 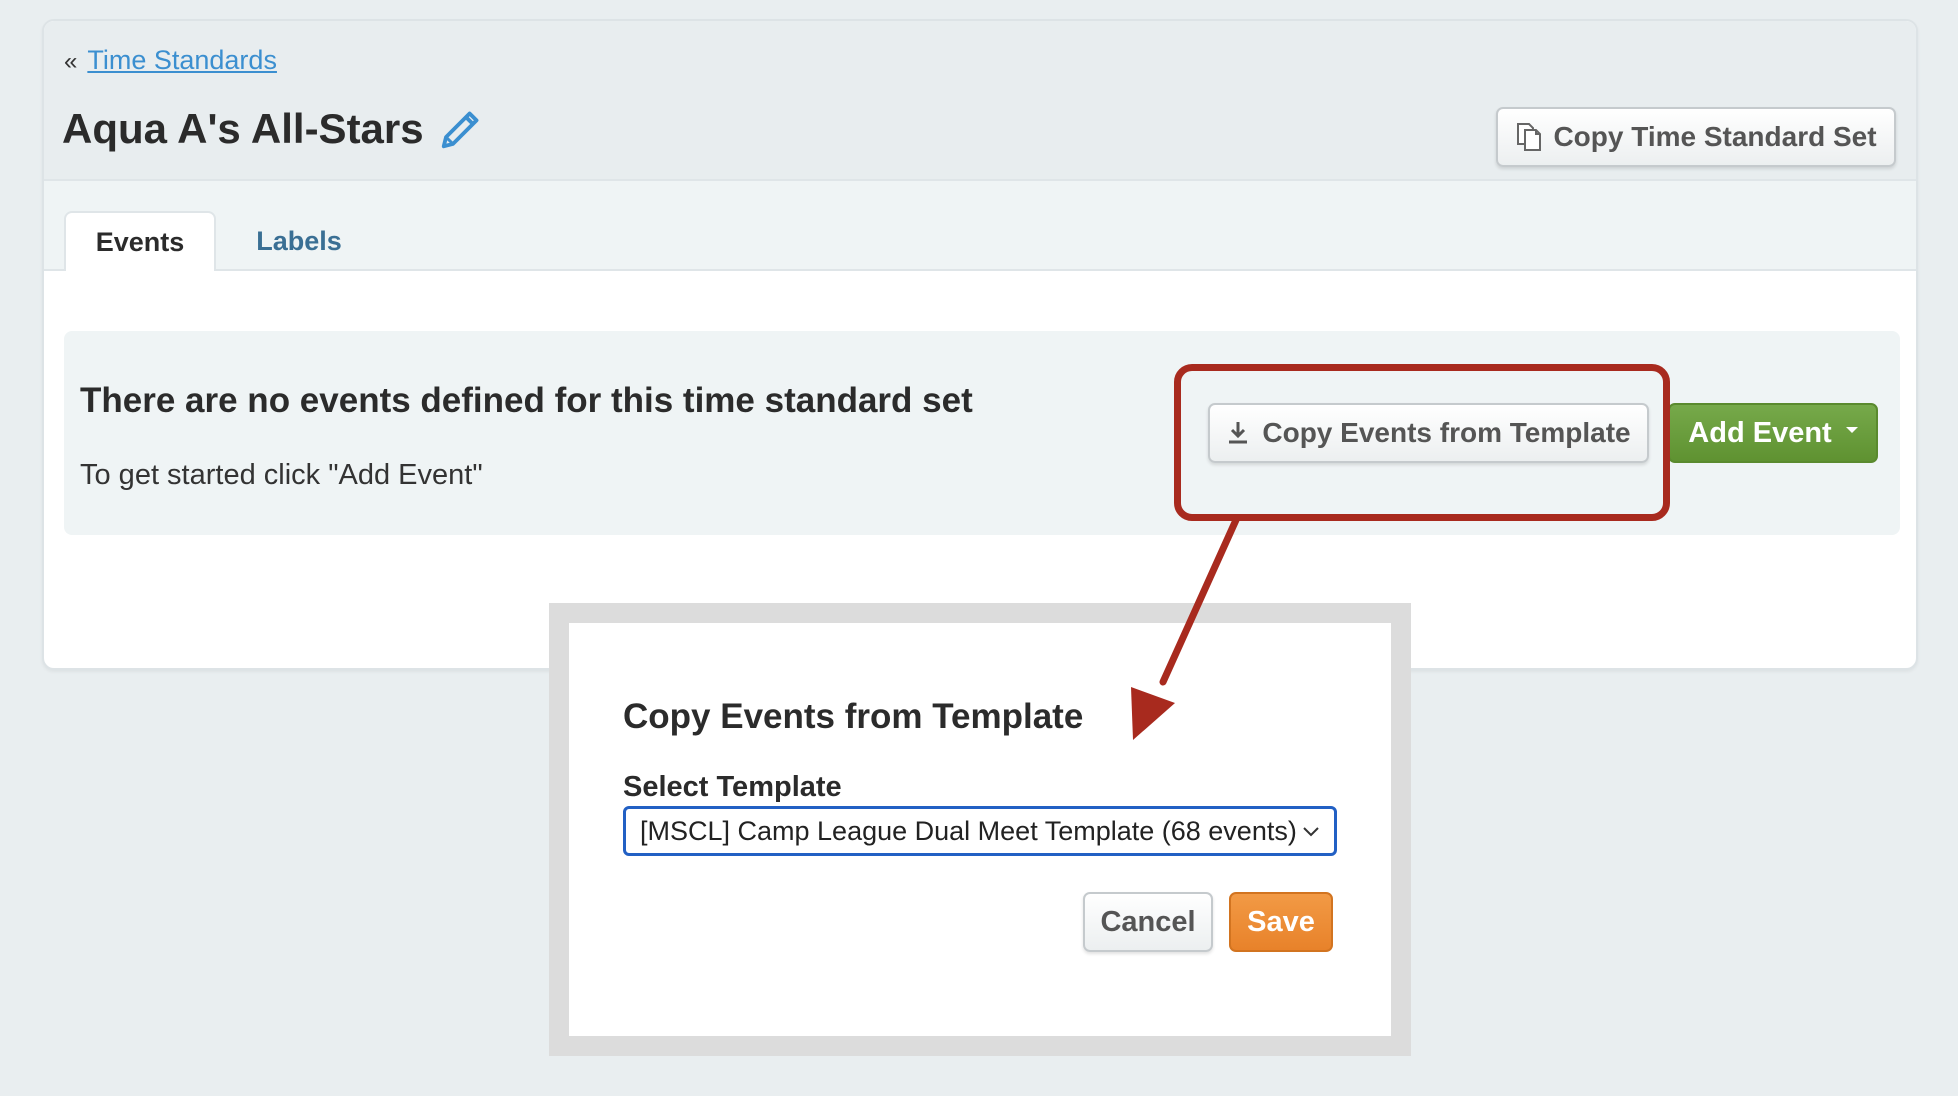 What do you see at coordinates (243, 128) in the screenshot?
I see `page-title: Aqua A's All-Stars` at bounding box center [243, 128].